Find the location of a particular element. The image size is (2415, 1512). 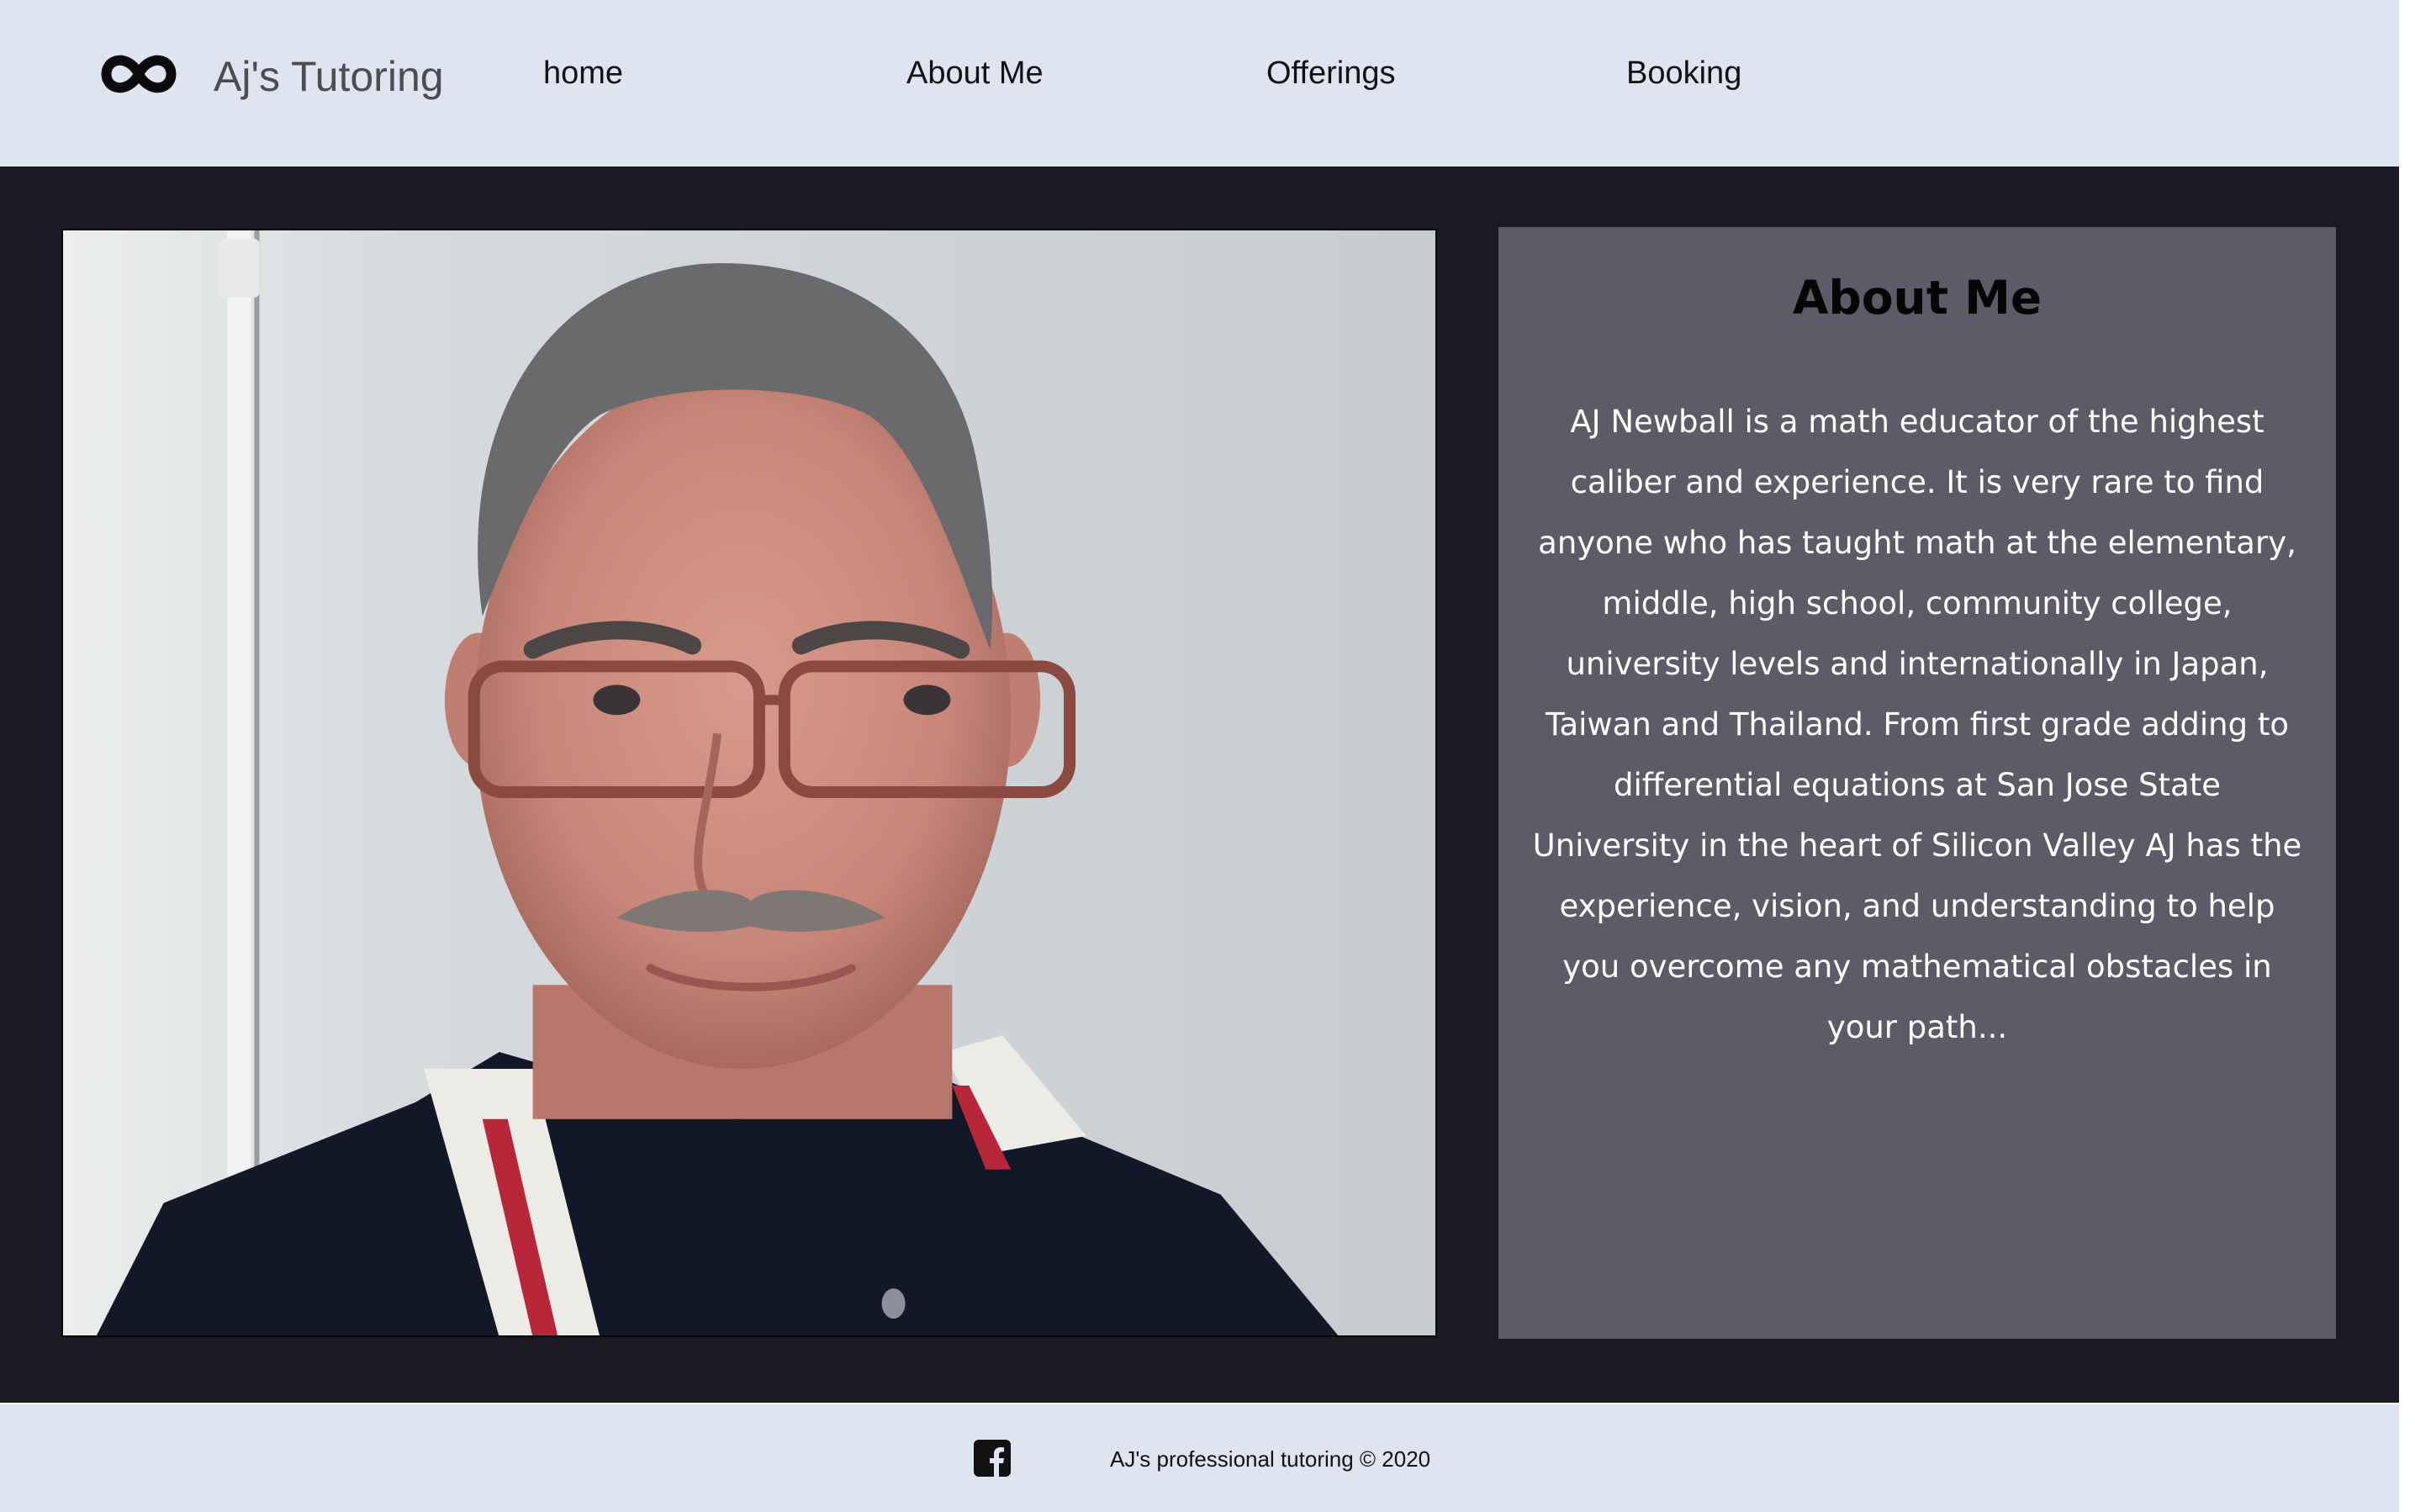

infinity-icon is located at coordinates (139, 74).